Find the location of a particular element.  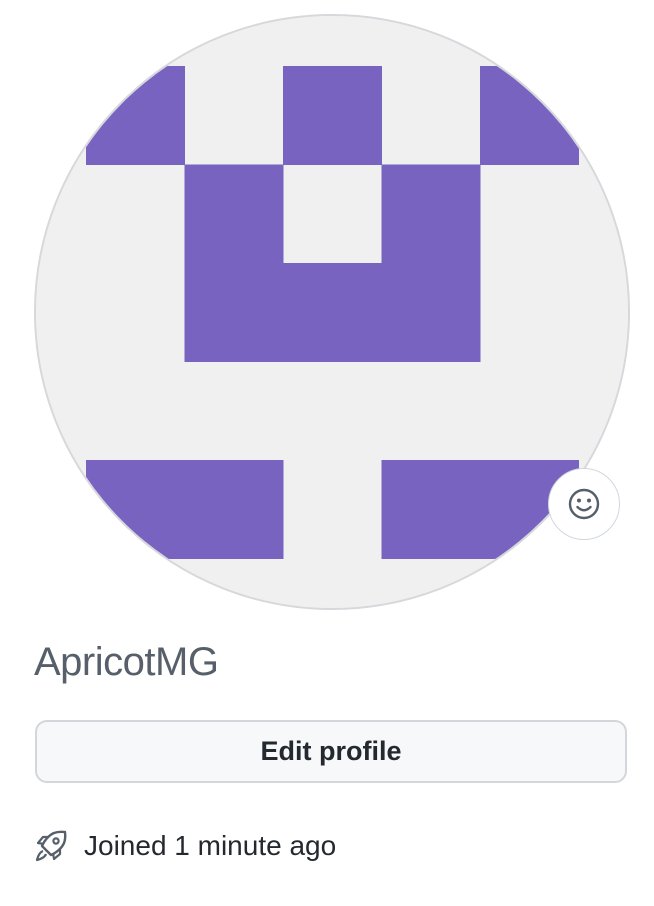

smiley-icon is located at coordinates (584, 504).